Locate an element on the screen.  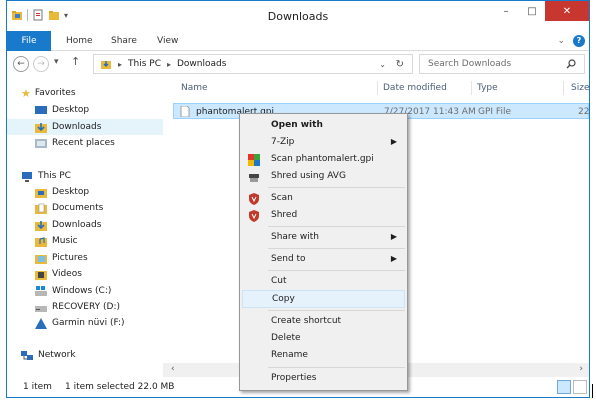
menu-send-to: Send to ▶ is located at coordinates (323, 260).